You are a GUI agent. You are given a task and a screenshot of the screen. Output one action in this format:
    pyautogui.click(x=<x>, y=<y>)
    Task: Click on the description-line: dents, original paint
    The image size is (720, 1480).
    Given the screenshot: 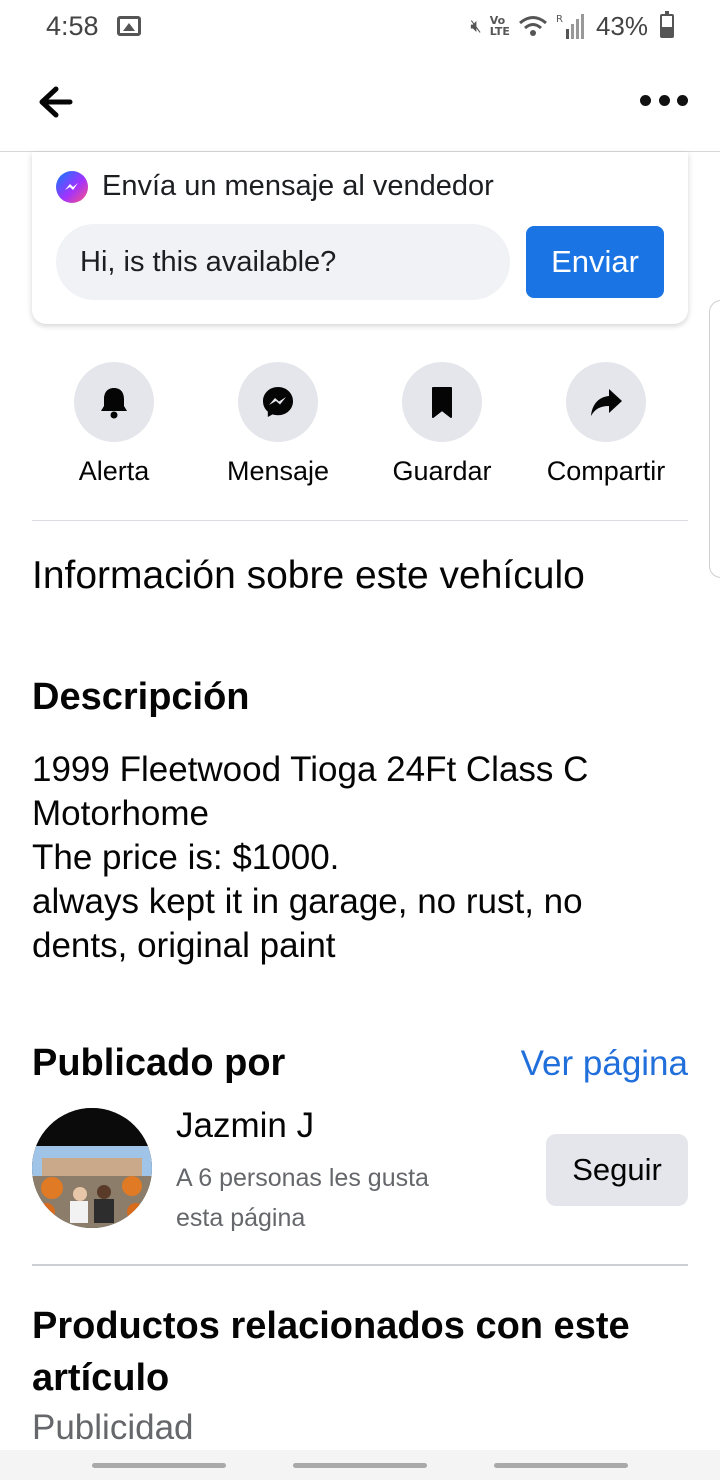 What is the action you would take?
    pyautogui.click(x=184, y=945)
    